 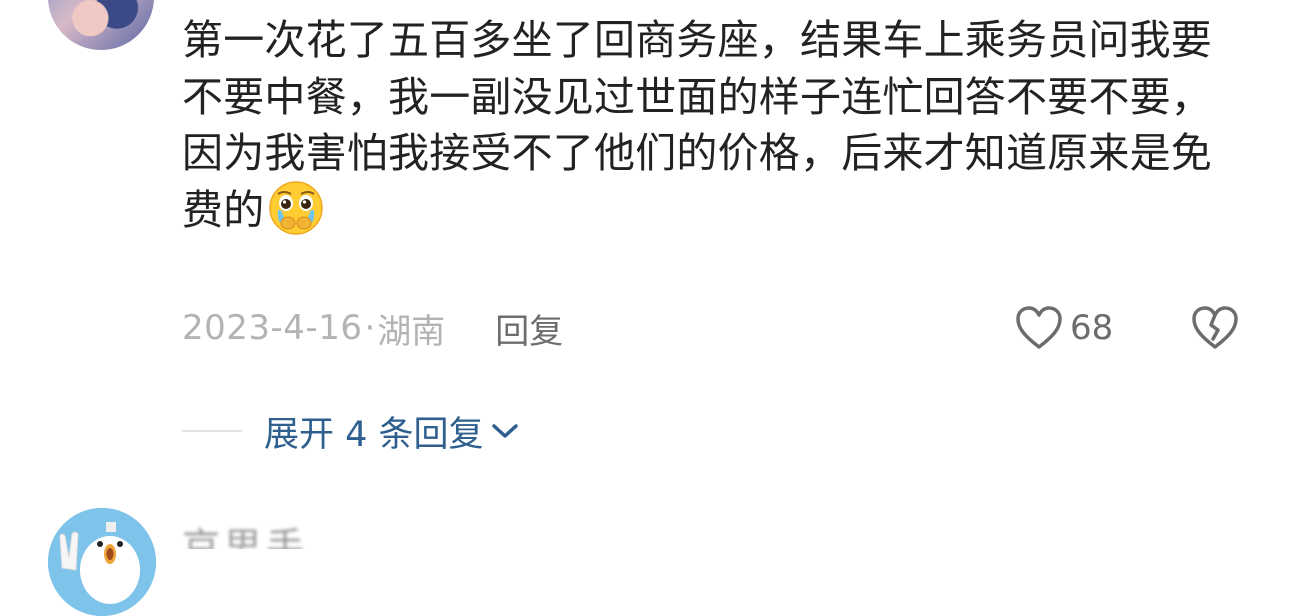 What do you see at coordinates (411, 331) in the screenshot?
I see `comment-location: 湖南` at bounding box center [411, 331].